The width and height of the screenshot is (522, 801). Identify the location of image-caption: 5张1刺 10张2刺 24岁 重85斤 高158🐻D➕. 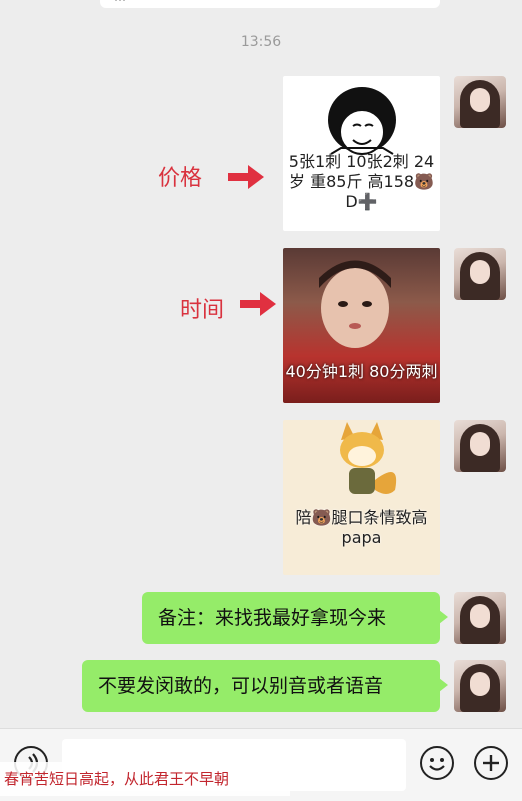
(361, 181).